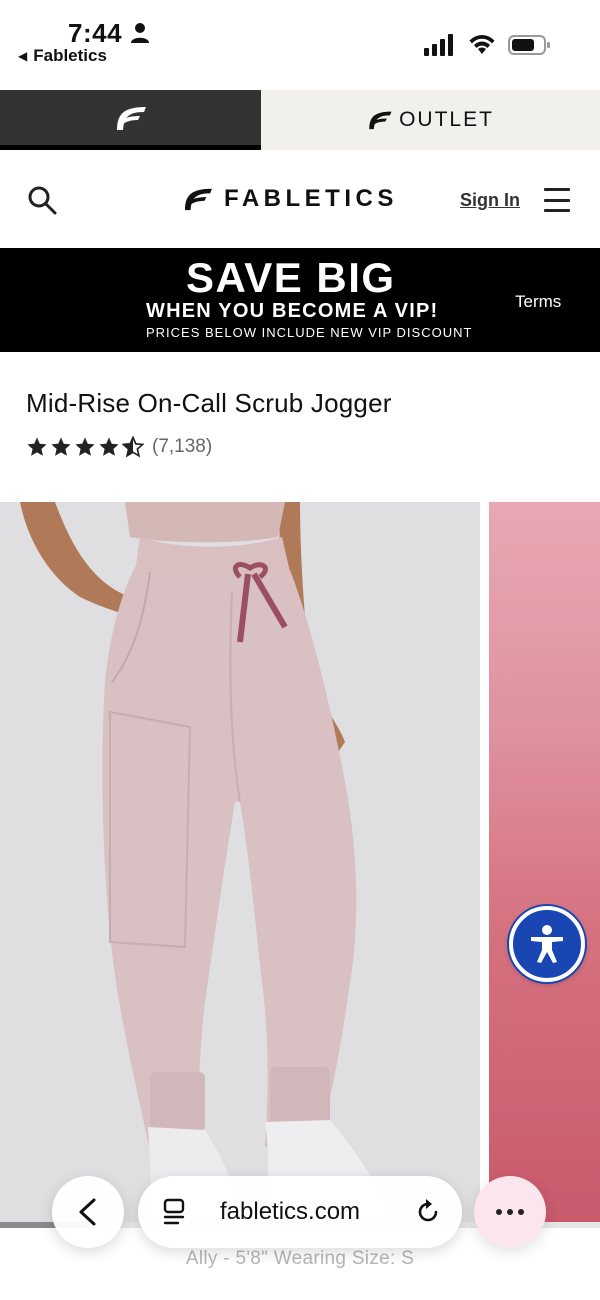  Describe the element at coordinates (140, 33) in the screenshot. I see `person-icon` at that location.